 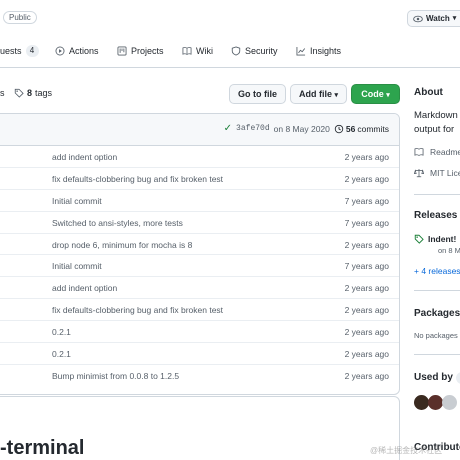 I want to click on commits-link: 56 commits, so click(x=361, y=129).